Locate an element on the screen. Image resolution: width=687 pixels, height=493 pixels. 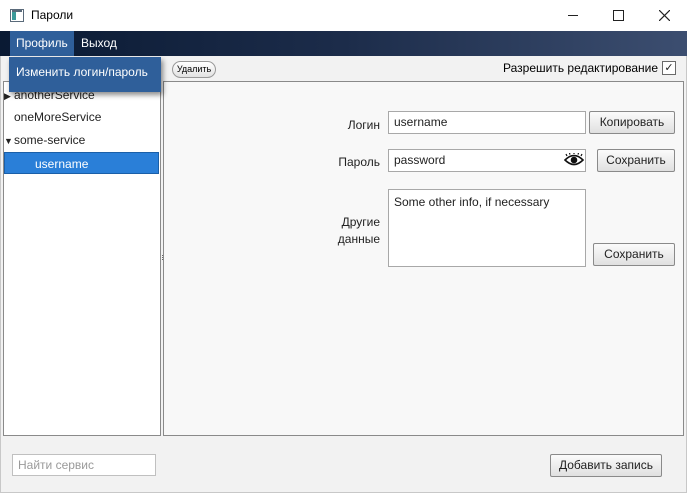
allow-editing-label: Разрешить редактирование is located at coordinates (581, 68).